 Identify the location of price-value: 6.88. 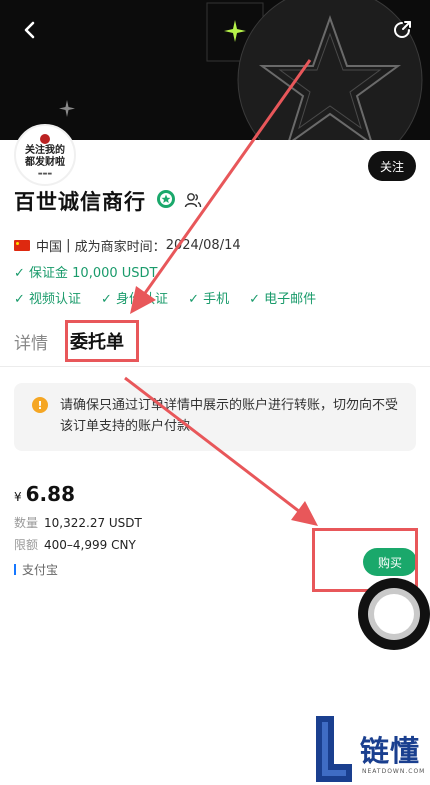
(50, 494).